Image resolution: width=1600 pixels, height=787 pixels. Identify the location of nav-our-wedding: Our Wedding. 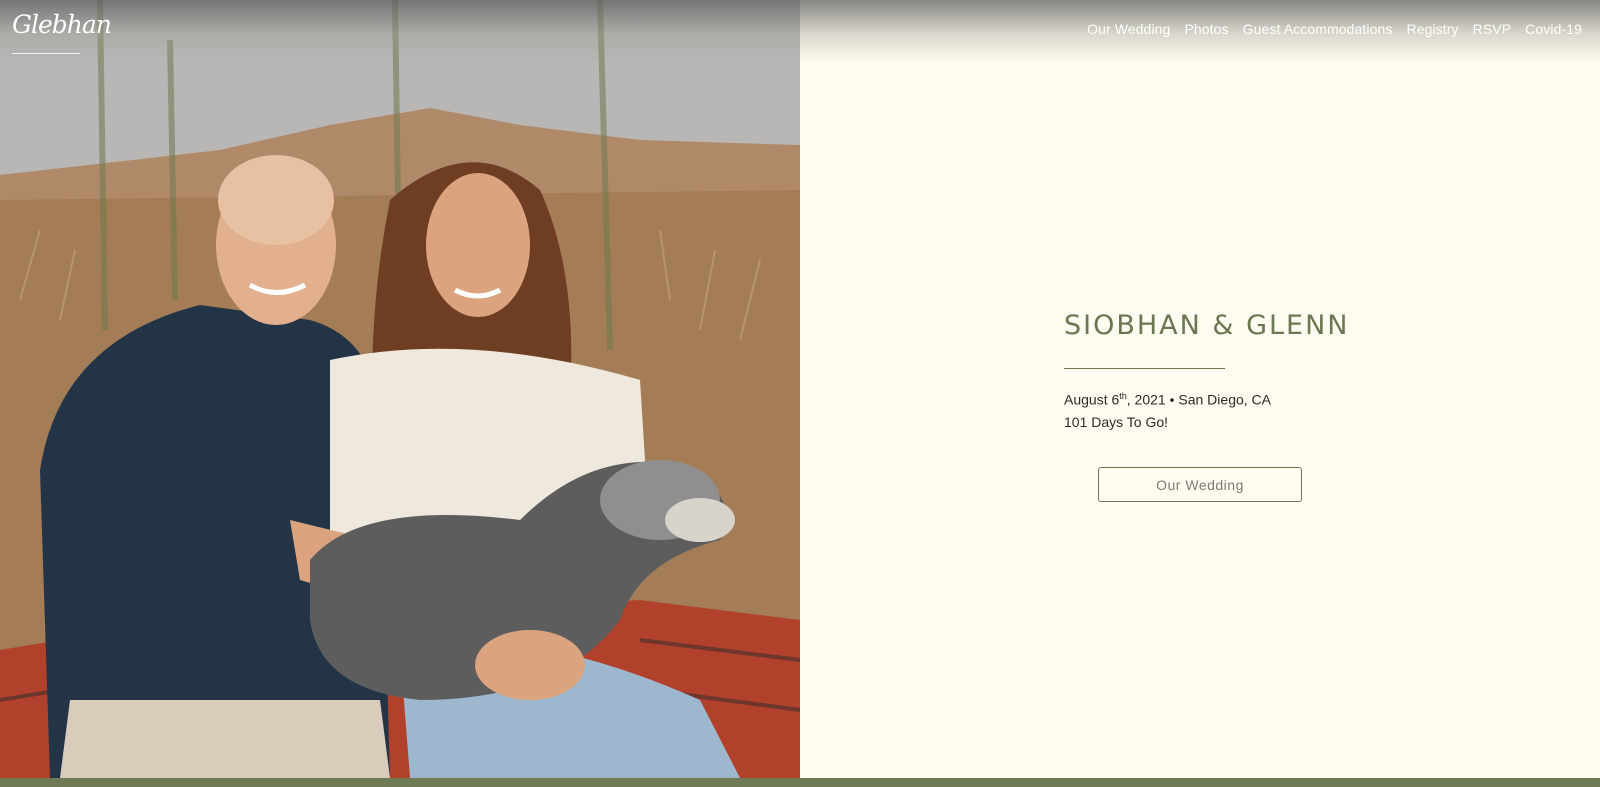
(1128, 29).